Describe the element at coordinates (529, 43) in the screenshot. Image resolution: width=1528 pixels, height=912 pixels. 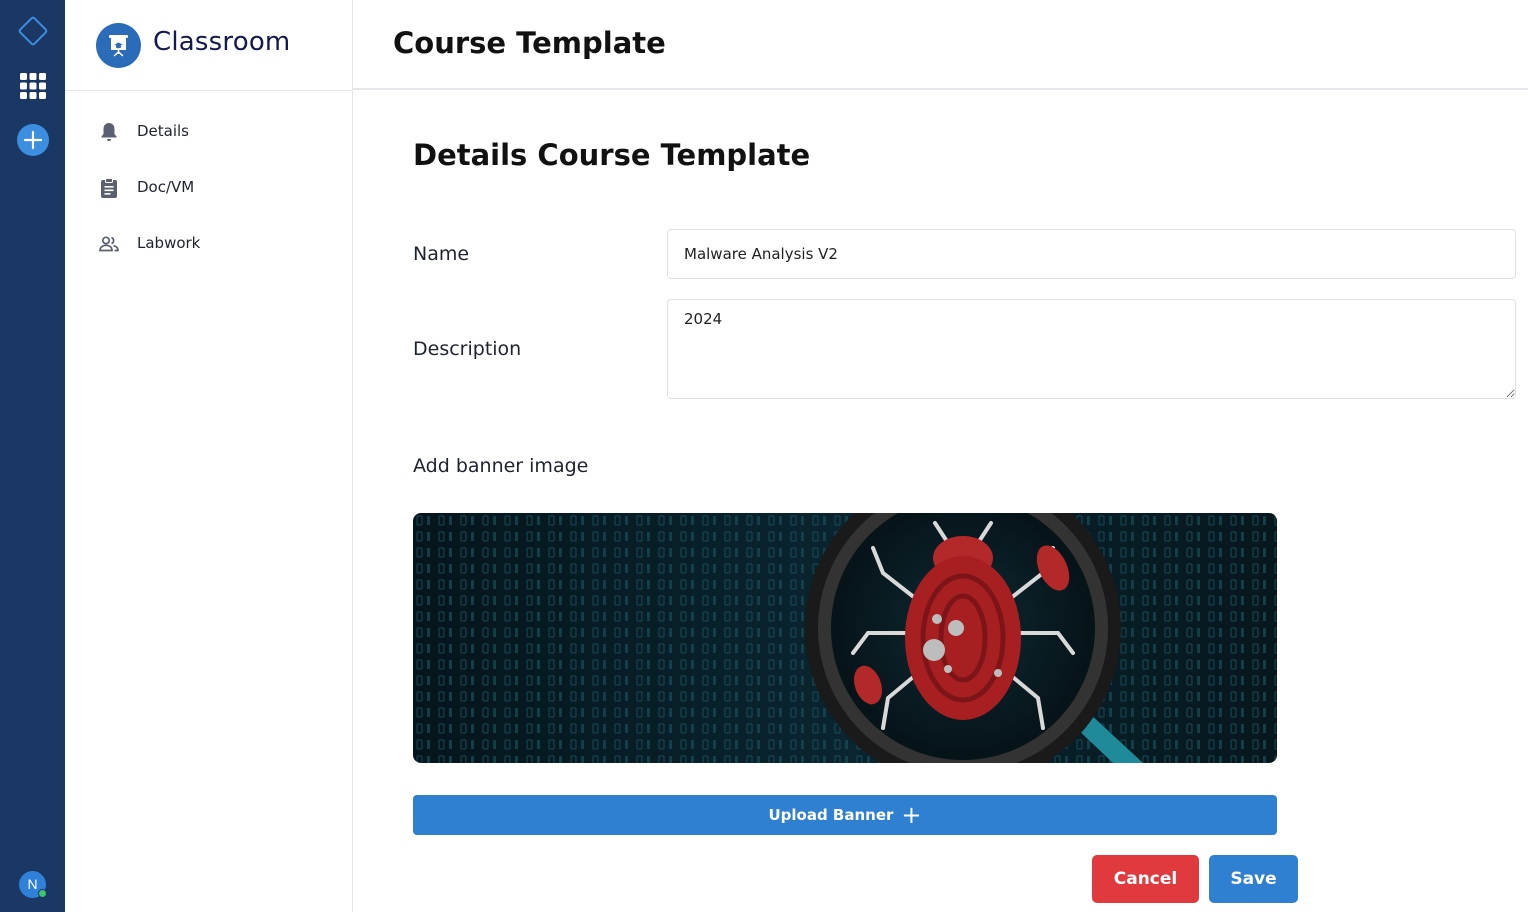
I see `page-title: Course Template` at that location.